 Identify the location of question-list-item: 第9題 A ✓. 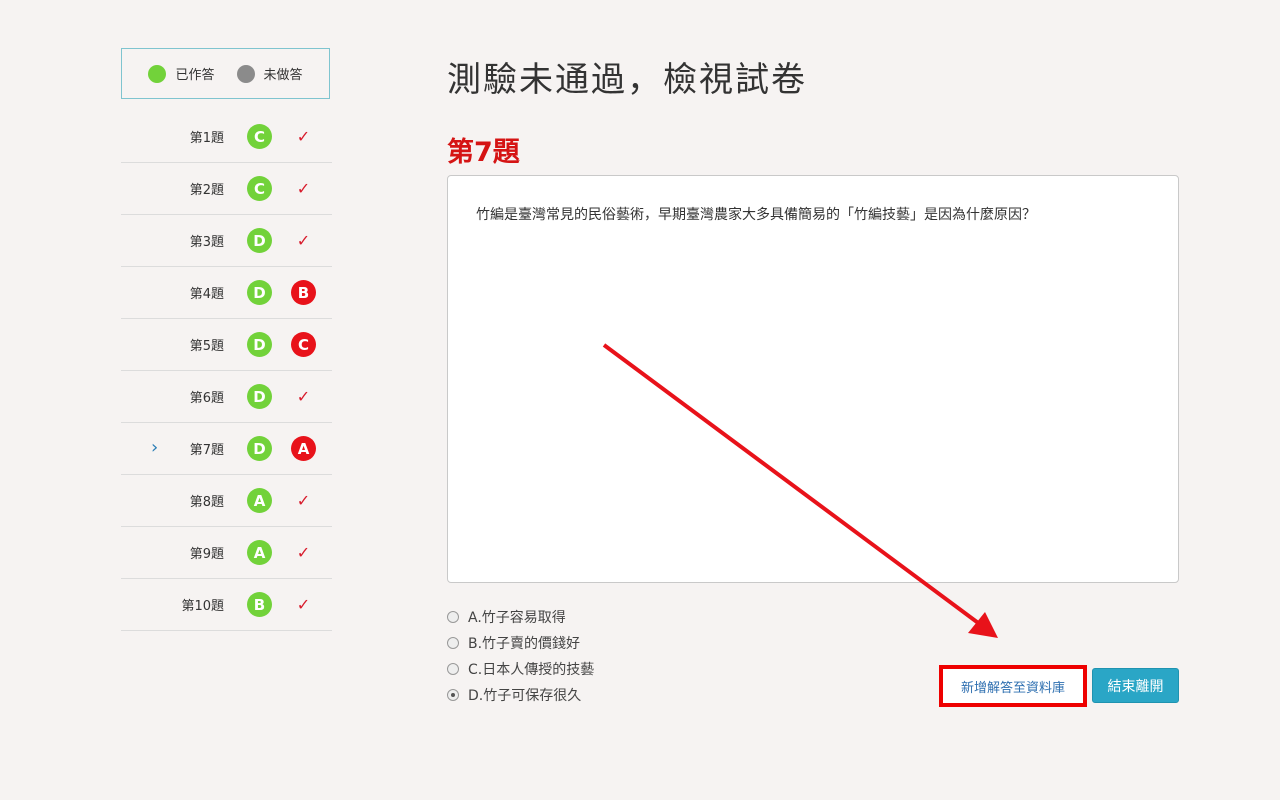
(226, 553).